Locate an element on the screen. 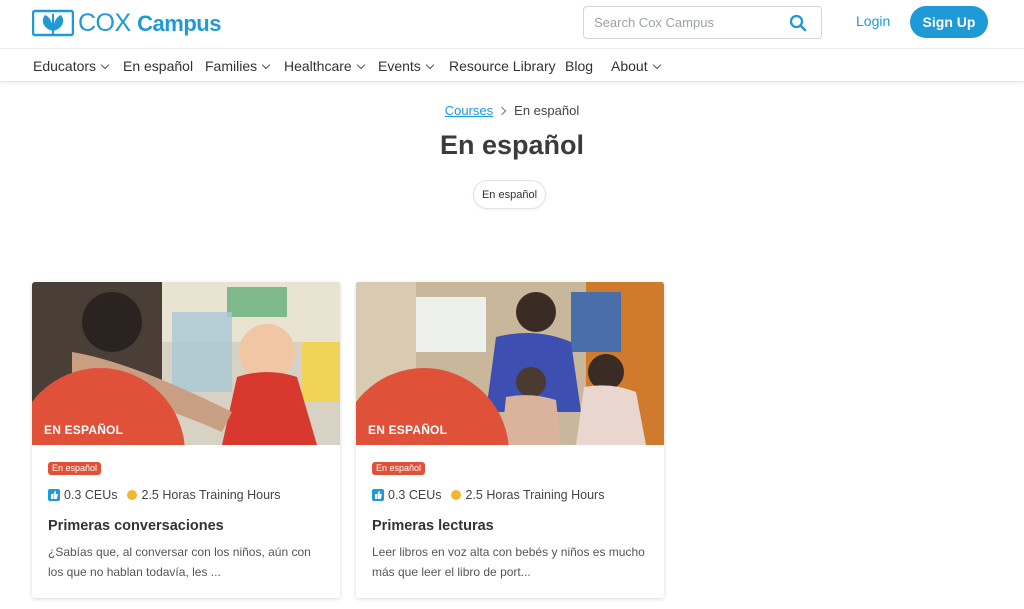  nav-item-healthcare: Healthcare is located at coordinates (324, 66).